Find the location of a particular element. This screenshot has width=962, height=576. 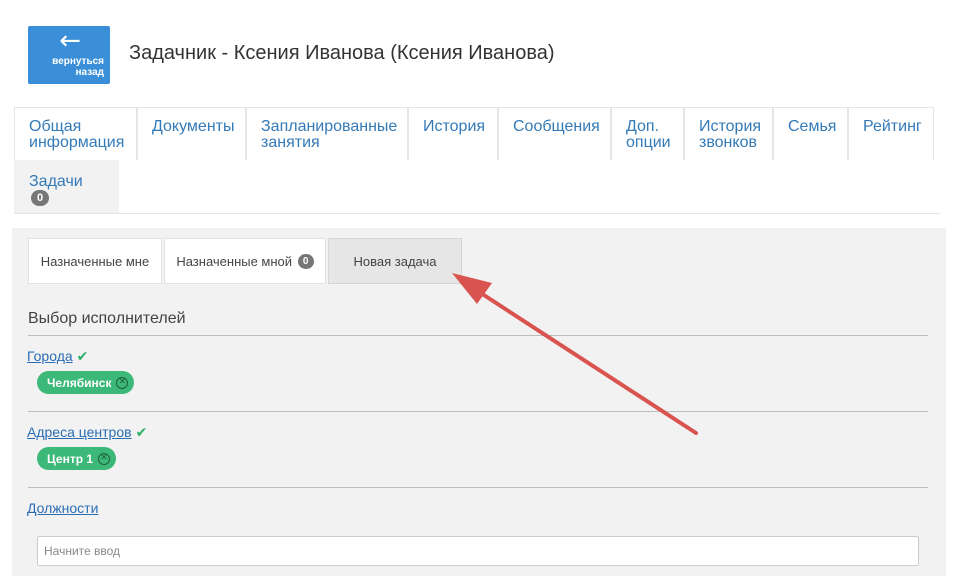

tab-label: Рейтинг is located at coordinates (892, 126).